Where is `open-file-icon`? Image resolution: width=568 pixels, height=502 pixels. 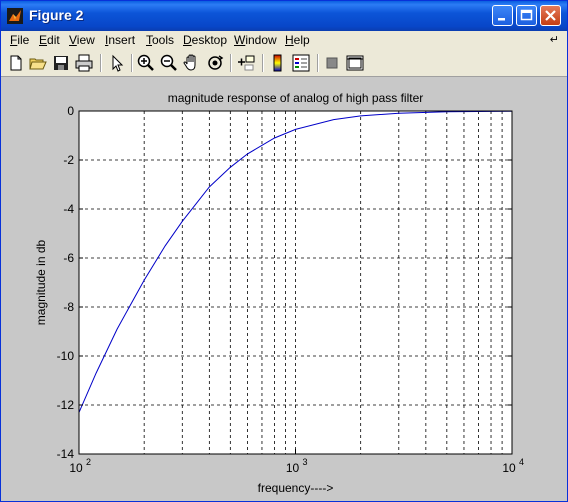 open-file-icon is located at coordinates (38, 64).